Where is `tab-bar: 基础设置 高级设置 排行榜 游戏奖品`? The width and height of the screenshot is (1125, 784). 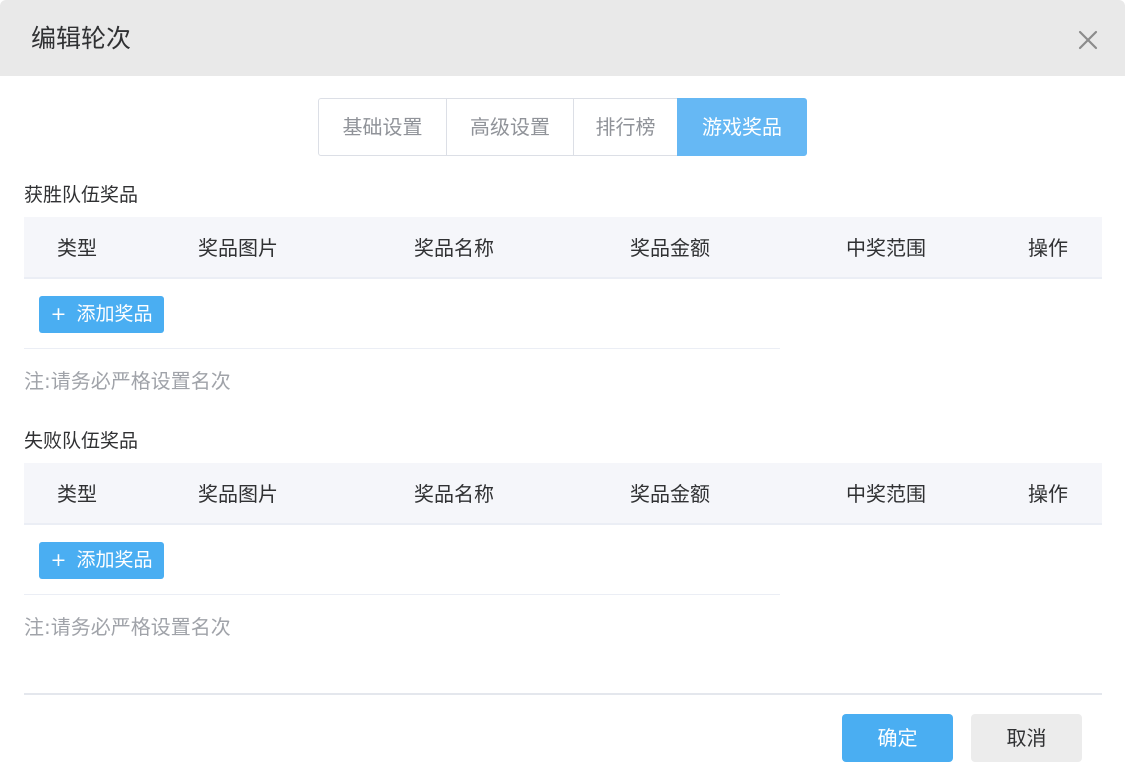
tab-bar: 基础设置 高级设置 排行榜 游戏奖品 is located at coordinates (562, 127).